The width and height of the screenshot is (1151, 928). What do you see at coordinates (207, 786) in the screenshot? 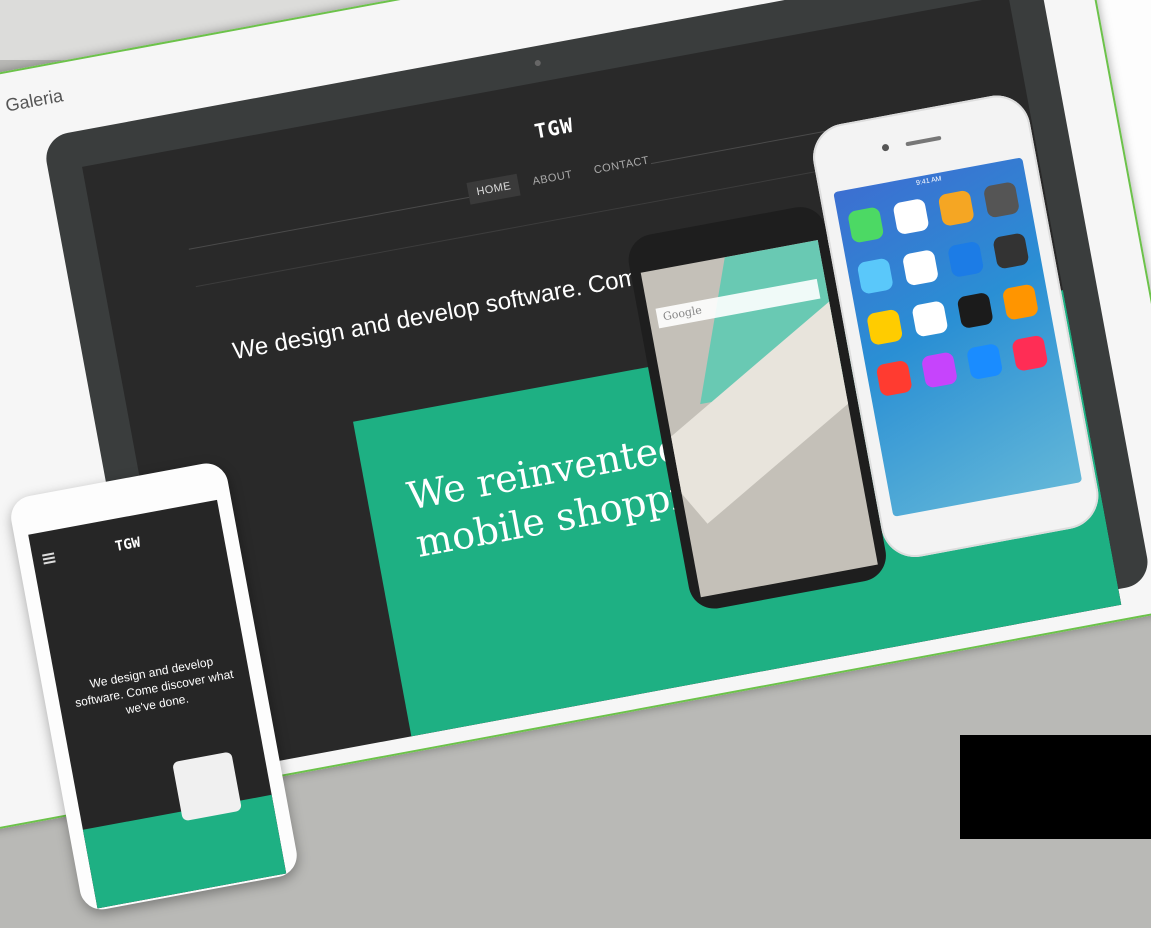
I see `mini-device` at bounding box center [207, 786].